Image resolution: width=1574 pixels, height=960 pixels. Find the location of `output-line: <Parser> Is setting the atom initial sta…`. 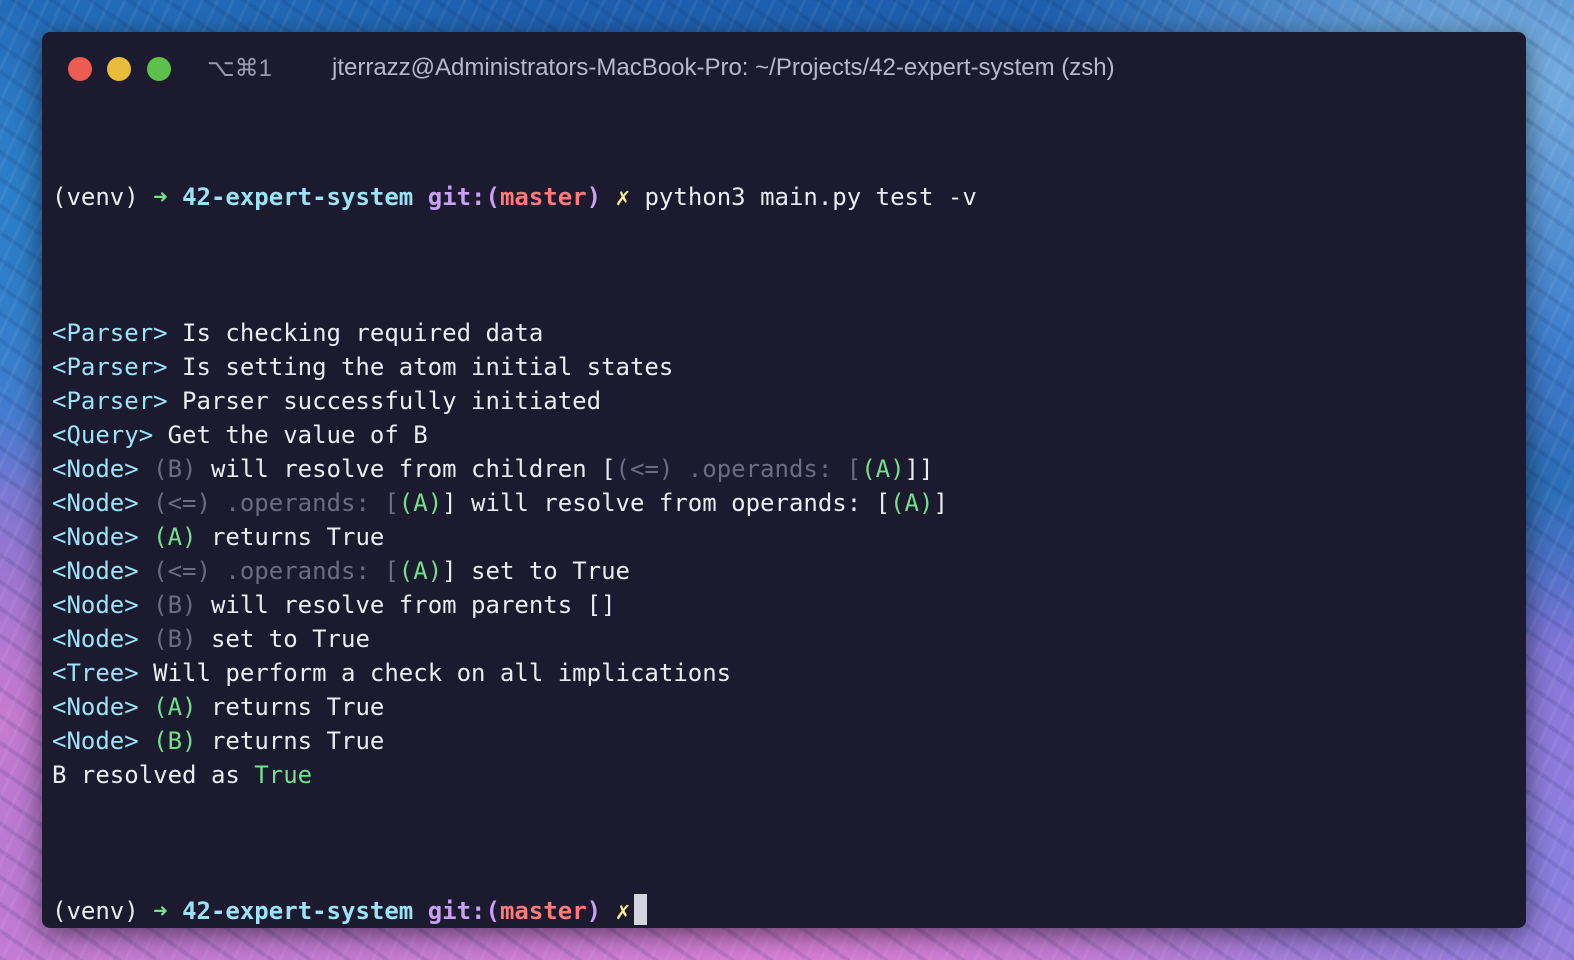

output-line: <Parser> Is setting the atom initial sta… is located at coordinates (784, 367).